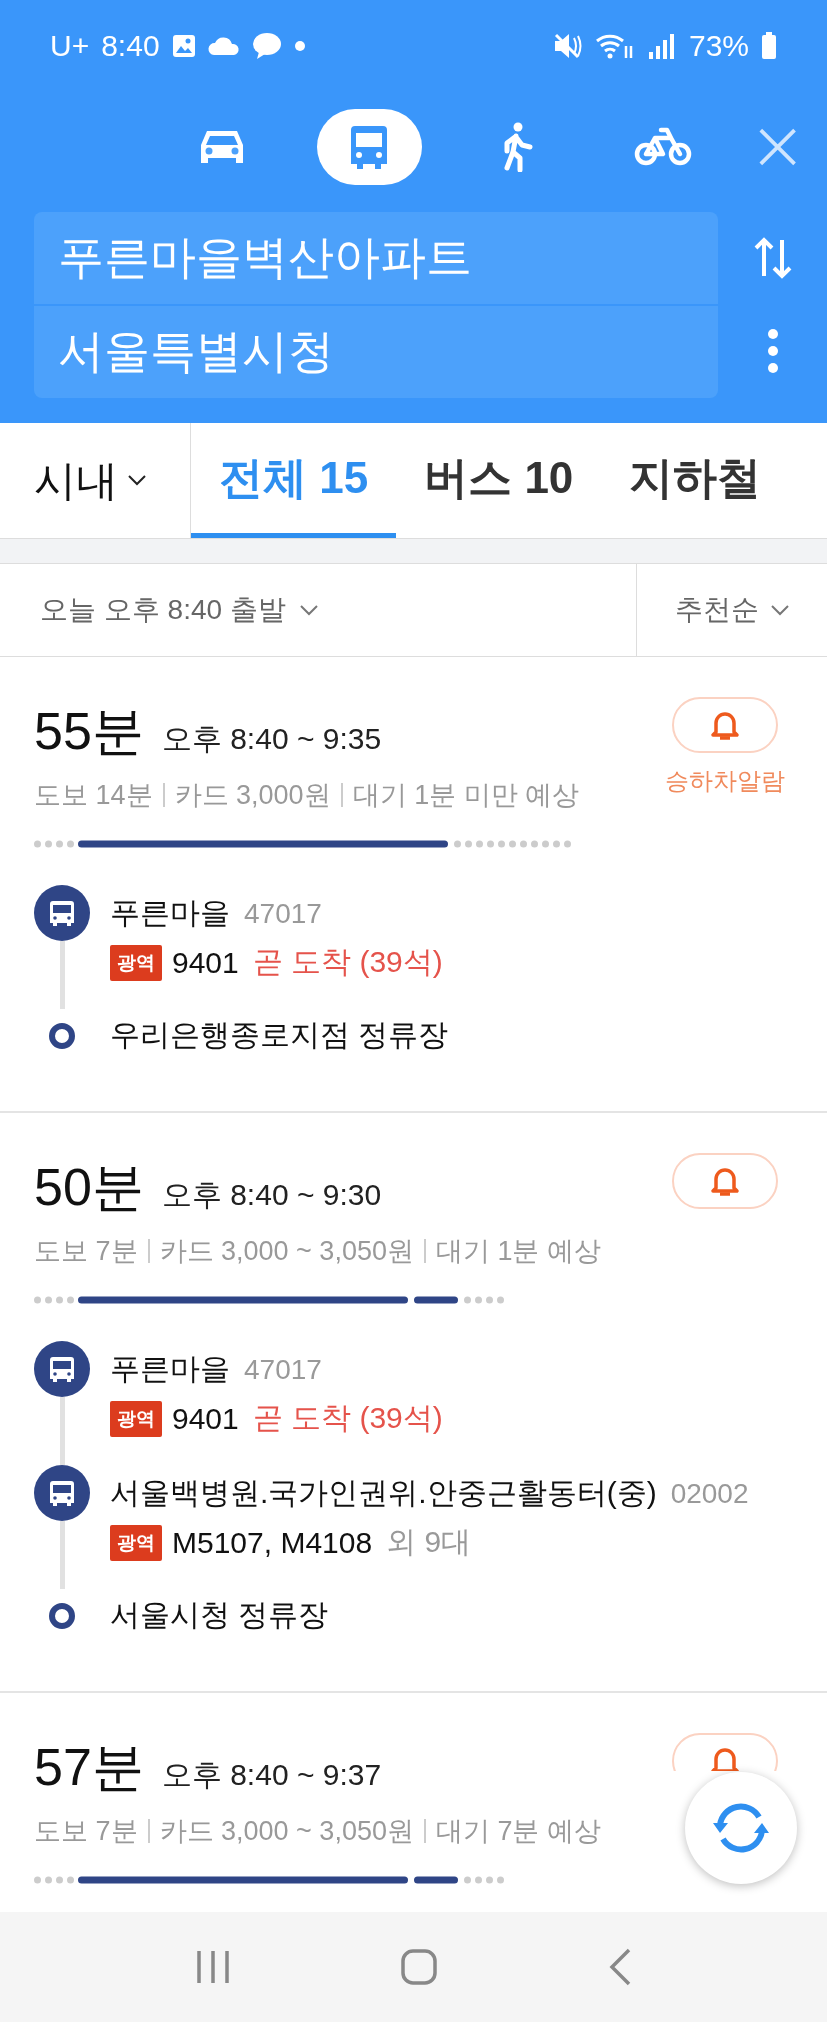 This screenshot has width=827, height=2022. What do you see at coordinates (299, 46) in the screenshot?
I see `dot-icon` at bounding box center [299, 46].